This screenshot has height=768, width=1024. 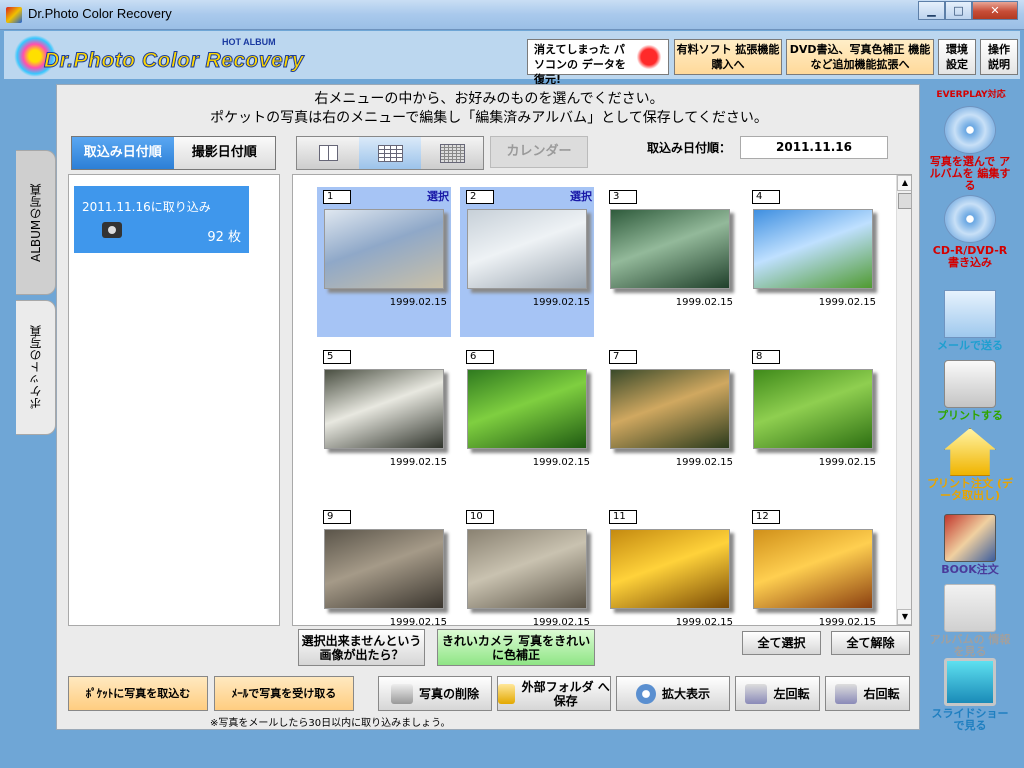 I want to click on import-group-item: 2011.11.16に取り込み 92 枚, so click(x=161, y=219).